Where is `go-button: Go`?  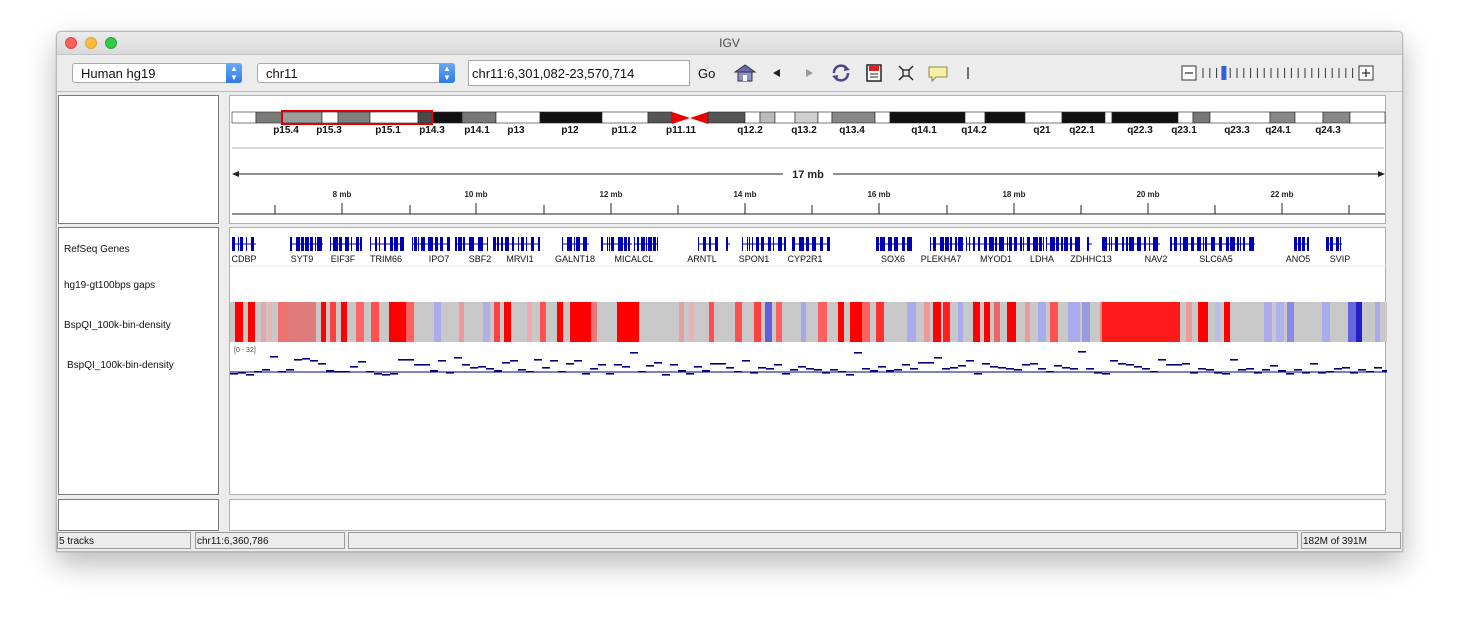 go-button: Go is located at coordinates (706, 73).